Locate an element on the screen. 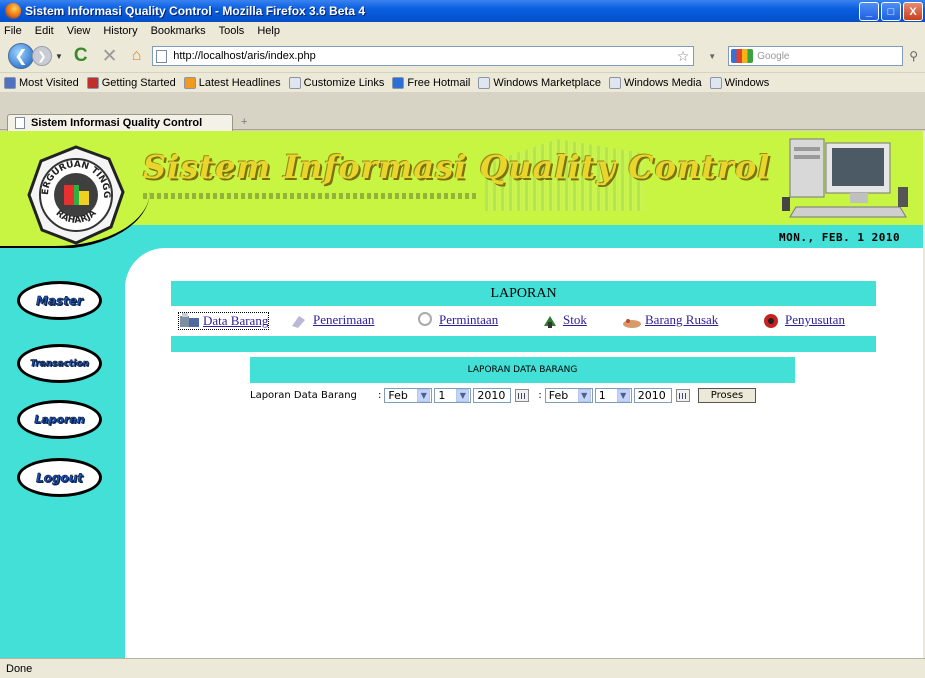 The image size is (925, 678). url-text: http://localhost/aris/index.php is located at coordinates (244, 56).